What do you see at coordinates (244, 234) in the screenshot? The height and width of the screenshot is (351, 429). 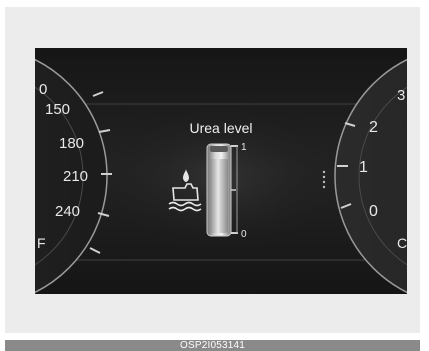 I see `gauge-min-label: 0` at bounding box center [244, 234].